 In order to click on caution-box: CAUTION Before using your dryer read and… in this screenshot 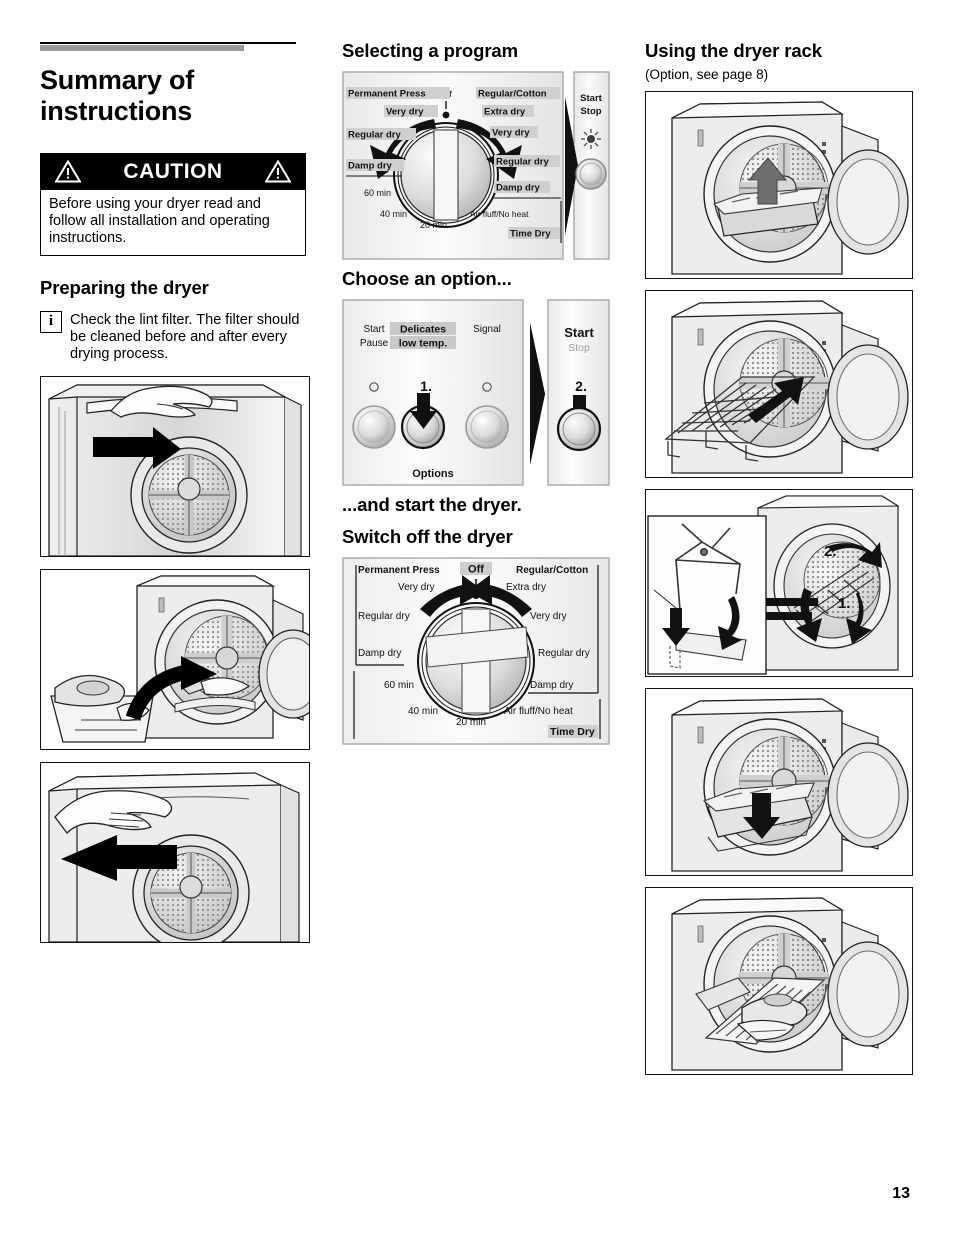, I will do `click(173, 204)`.